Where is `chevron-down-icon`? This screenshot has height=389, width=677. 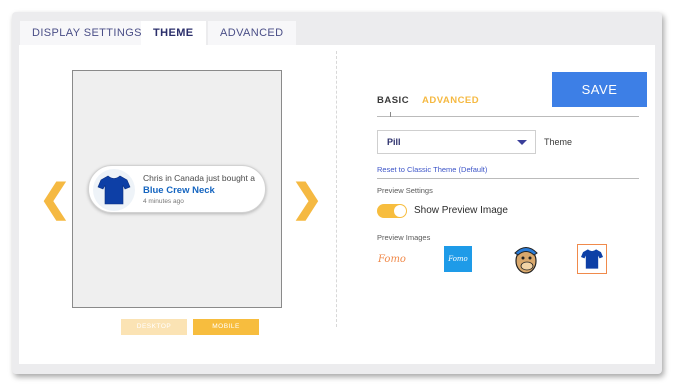
chevron-down-icon is located at coordinates (522, 142).